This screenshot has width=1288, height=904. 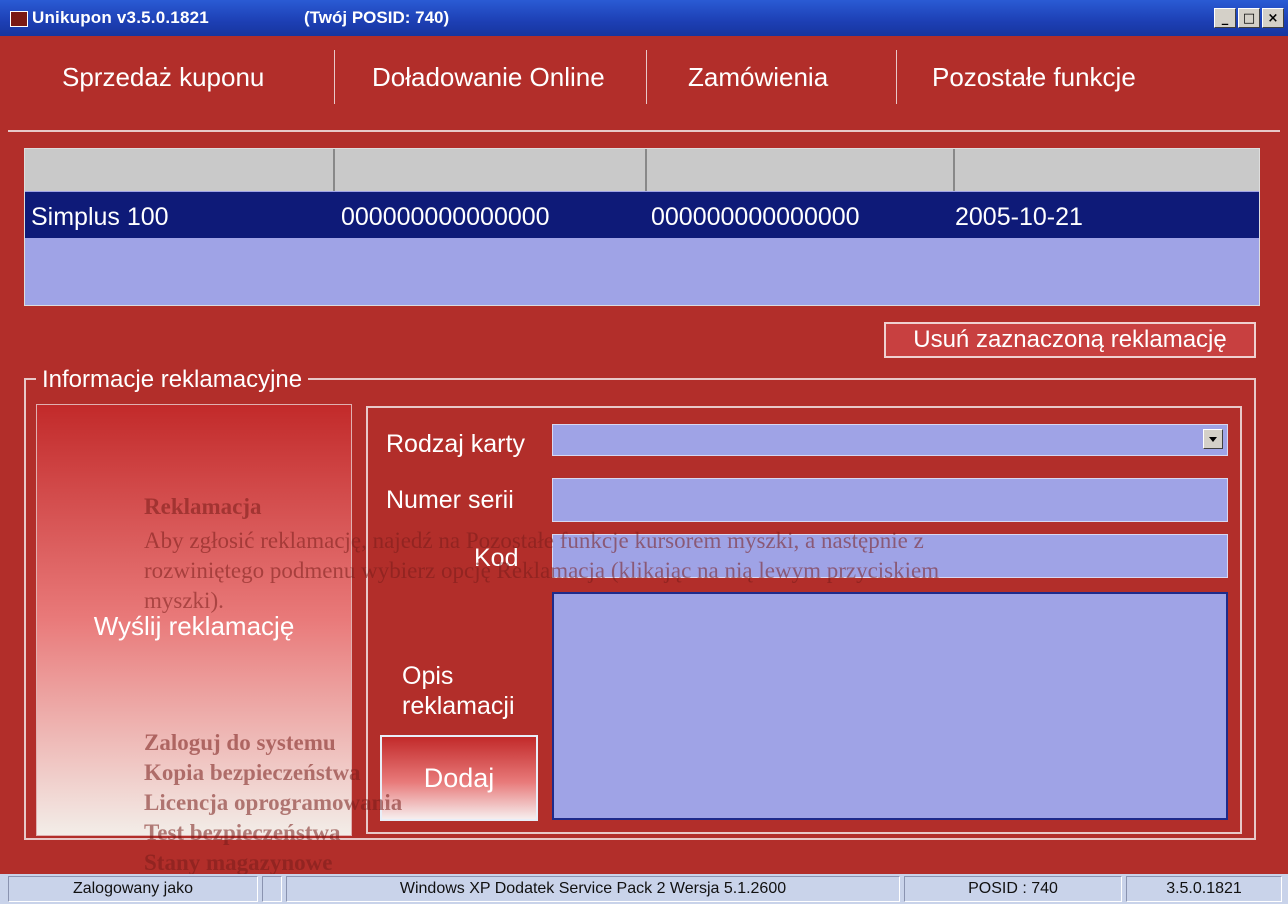 I want to click on ghost-text: Zaloguj do systemu, so click(x=240, y=742).